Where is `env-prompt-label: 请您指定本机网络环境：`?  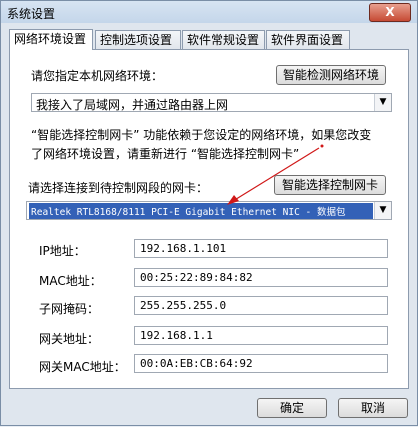
env-prompt-label: 请您指定本机网络环境： is located at coordinates (97, 76).